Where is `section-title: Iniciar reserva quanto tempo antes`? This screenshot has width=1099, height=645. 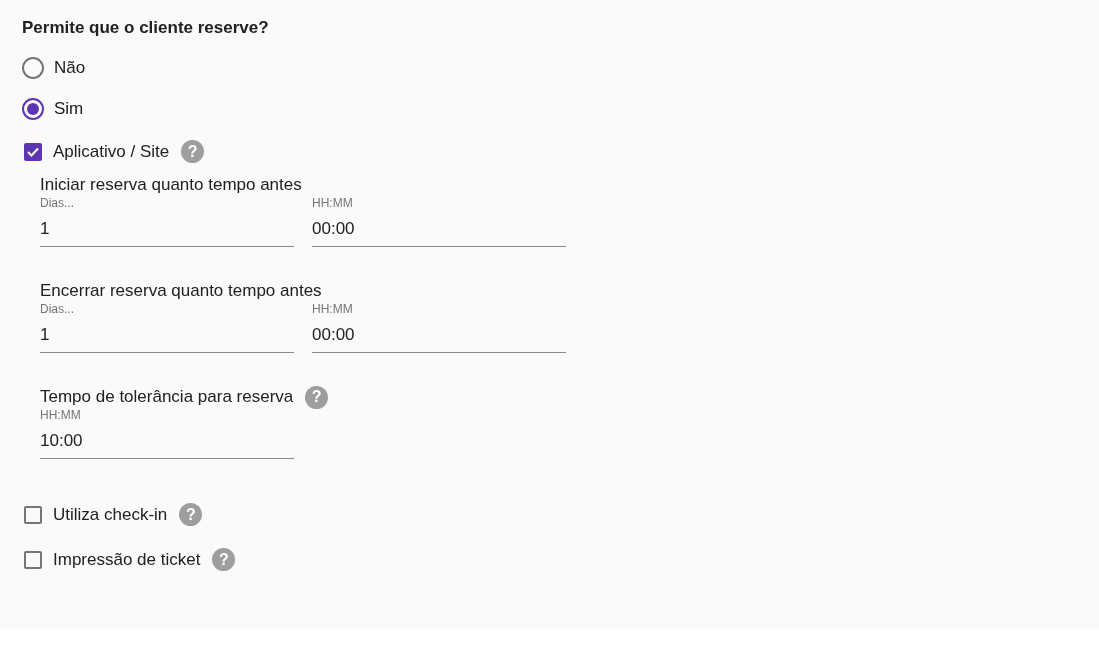
section-title: Iniciar reserva quanto tempo antes is located at coordinates (171, 185).